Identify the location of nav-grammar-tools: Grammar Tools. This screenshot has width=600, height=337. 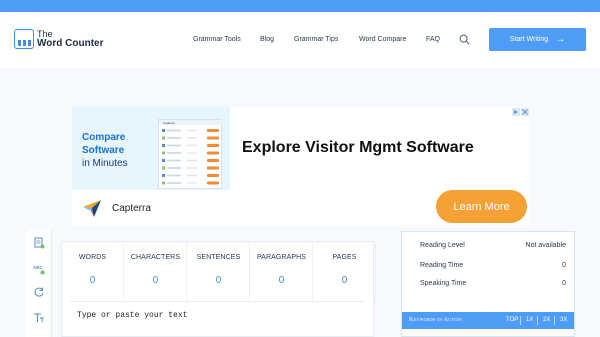
(217, 39).